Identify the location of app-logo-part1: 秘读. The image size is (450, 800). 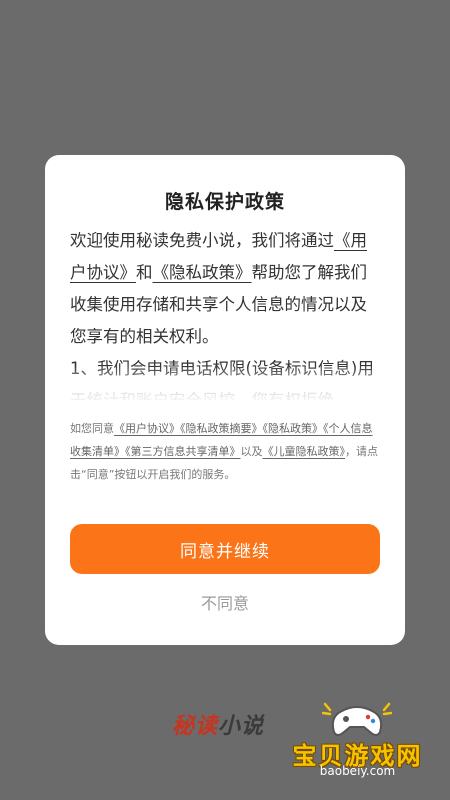
(195, 726).